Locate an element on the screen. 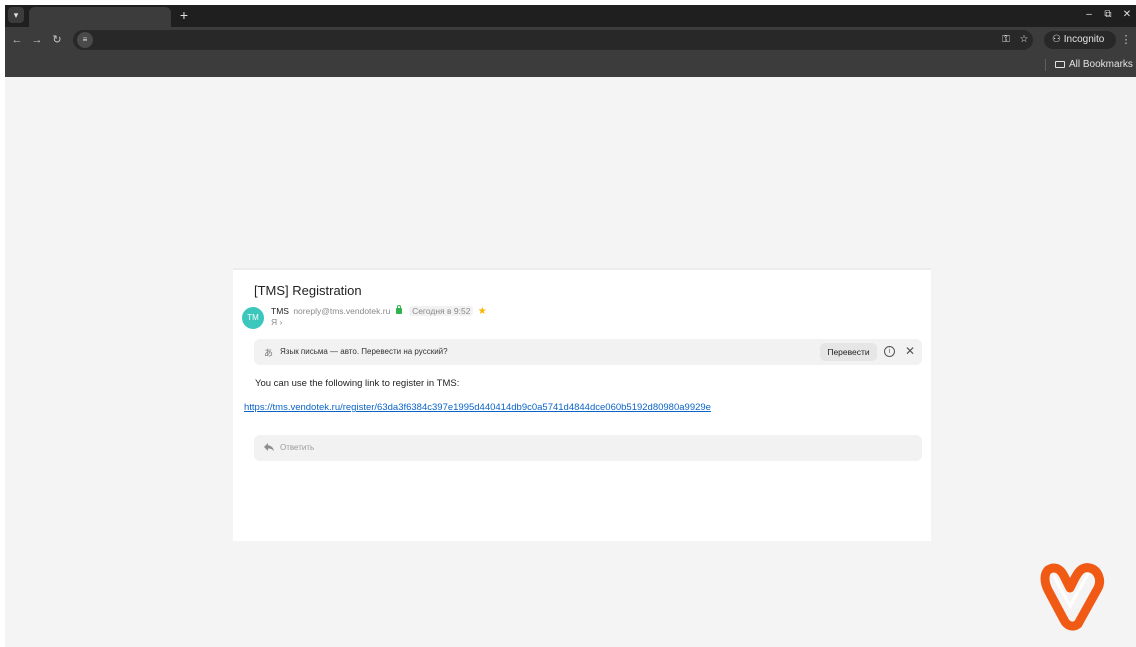  all-bookmarks-label: All Bookmarks is located at coordinates (1101, 64).